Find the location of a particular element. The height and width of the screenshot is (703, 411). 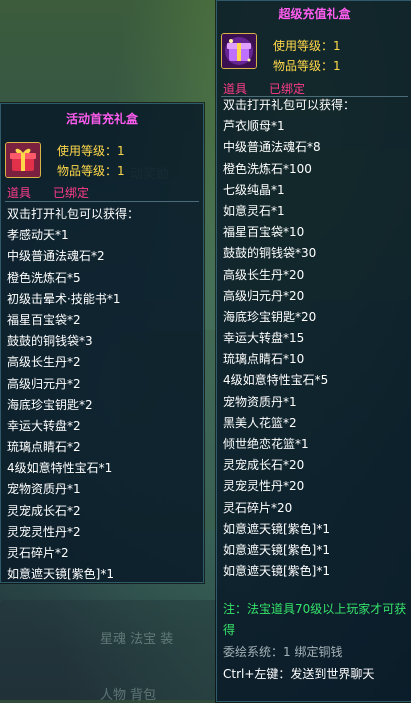

list-item: 灵宠成长石*20 is located at coordinates (264, 465).